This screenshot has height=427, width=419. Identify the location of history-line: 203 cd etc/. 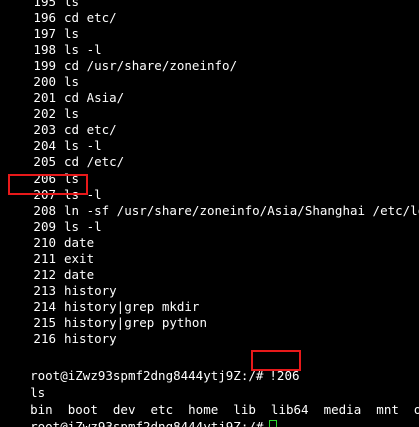
(58, 130).